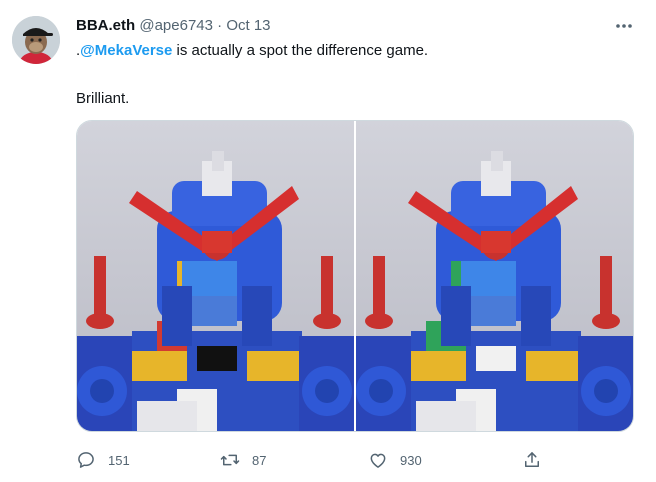 This screenshot has width=656, height=482. What do you see at coordinates (624, 26) in the screenshot?
I see `more-horizontal-icon` at bounding box center [624, 26].